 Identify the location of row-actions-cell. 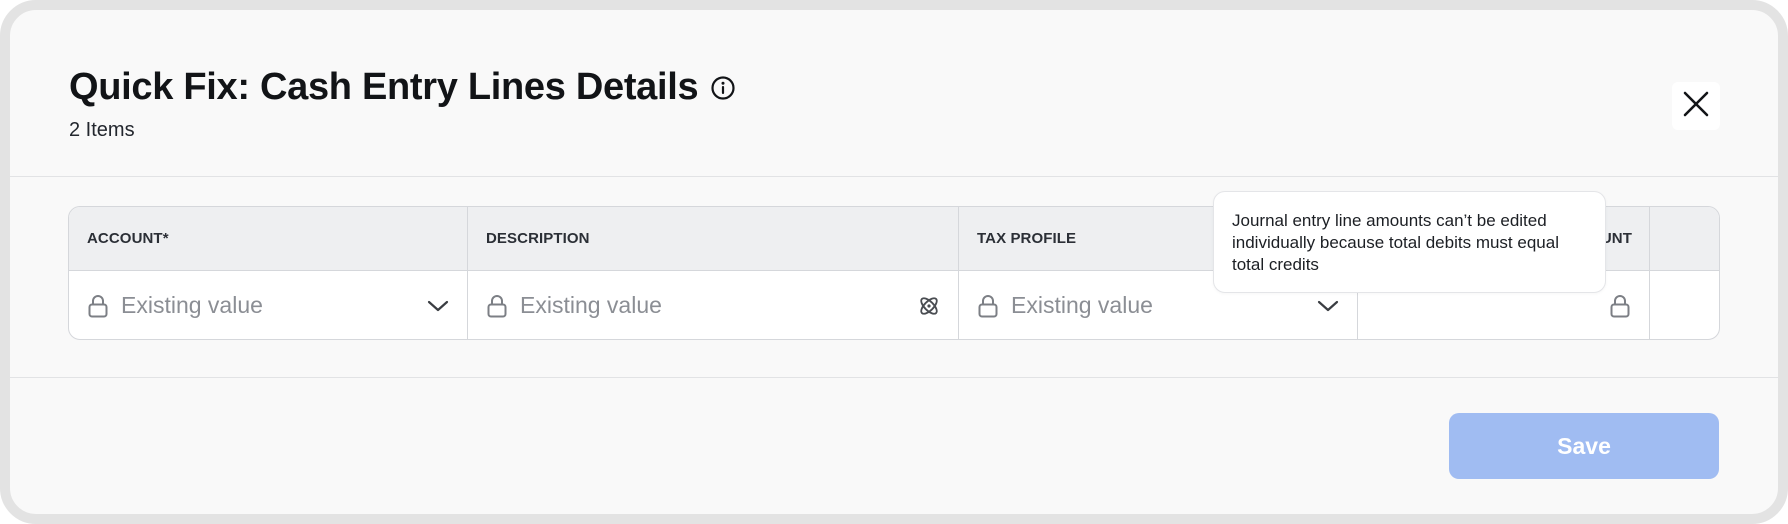
(1684, 305).